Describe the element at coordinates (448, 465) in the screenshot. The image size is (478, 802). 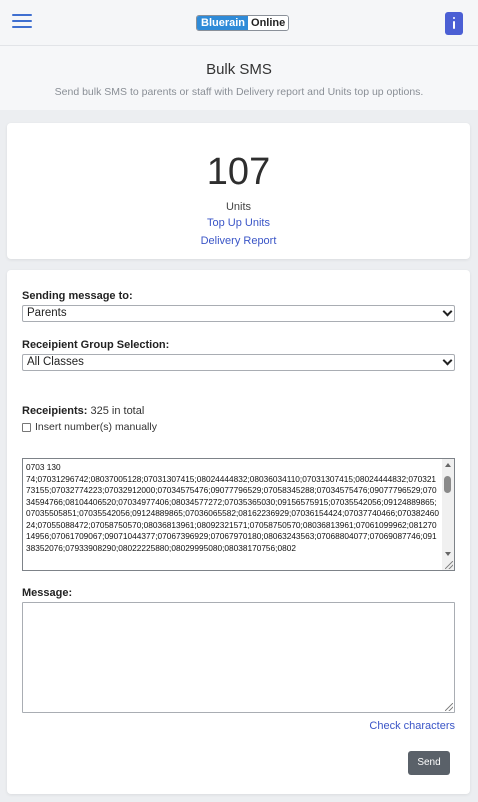
I see `scroll-up-icon` at that location.